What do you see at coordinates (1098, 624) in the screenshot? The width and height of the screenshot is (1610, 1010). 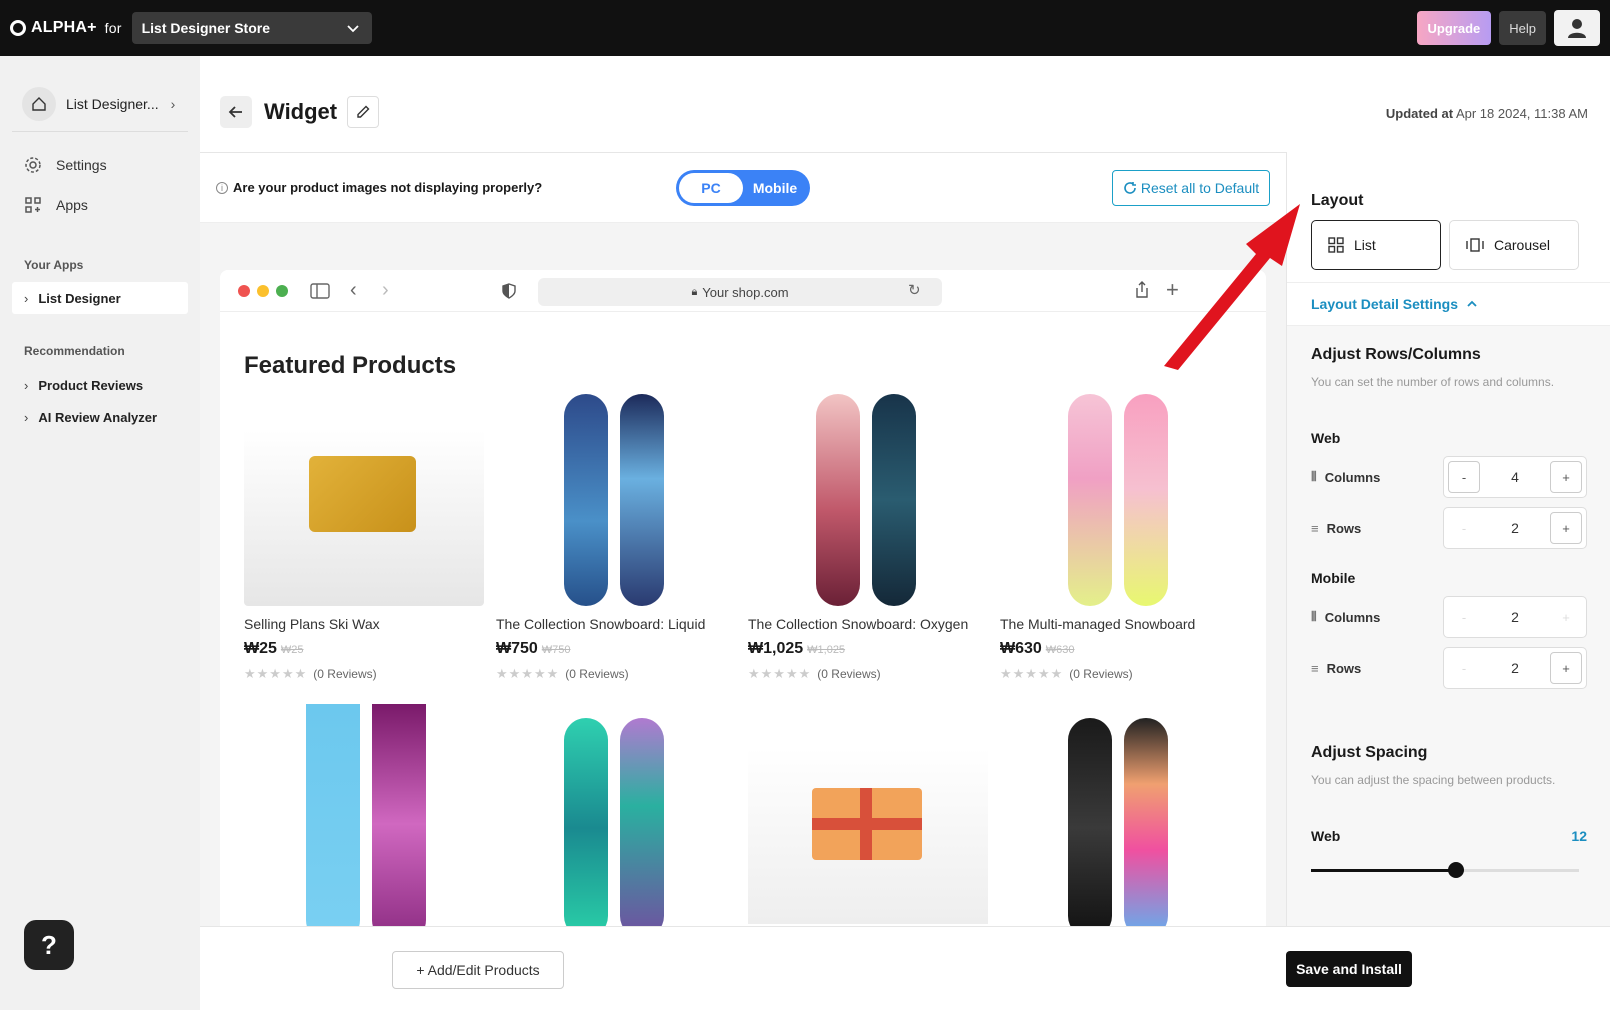 I see `product-name: The Multi-managed Snowboard` at bounding box center [1098, 624].